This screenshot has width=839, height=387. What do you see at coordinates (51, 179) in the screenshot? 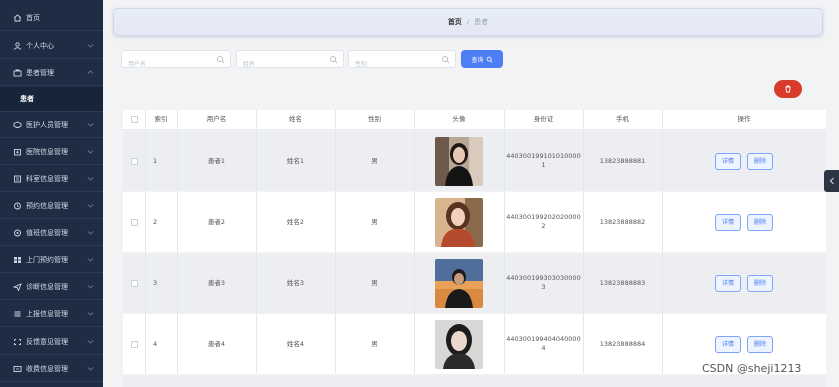
I see `sidebar-item-department-info: 科室信息管理` at bounding box center [51, 179].